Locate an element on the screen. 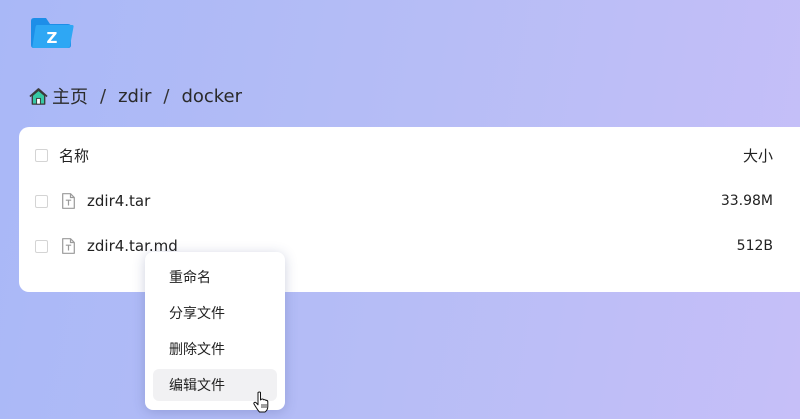 The image size is (800, 419). menu-item-delete-file: 删除文件 is located at coordinates (215, 349).